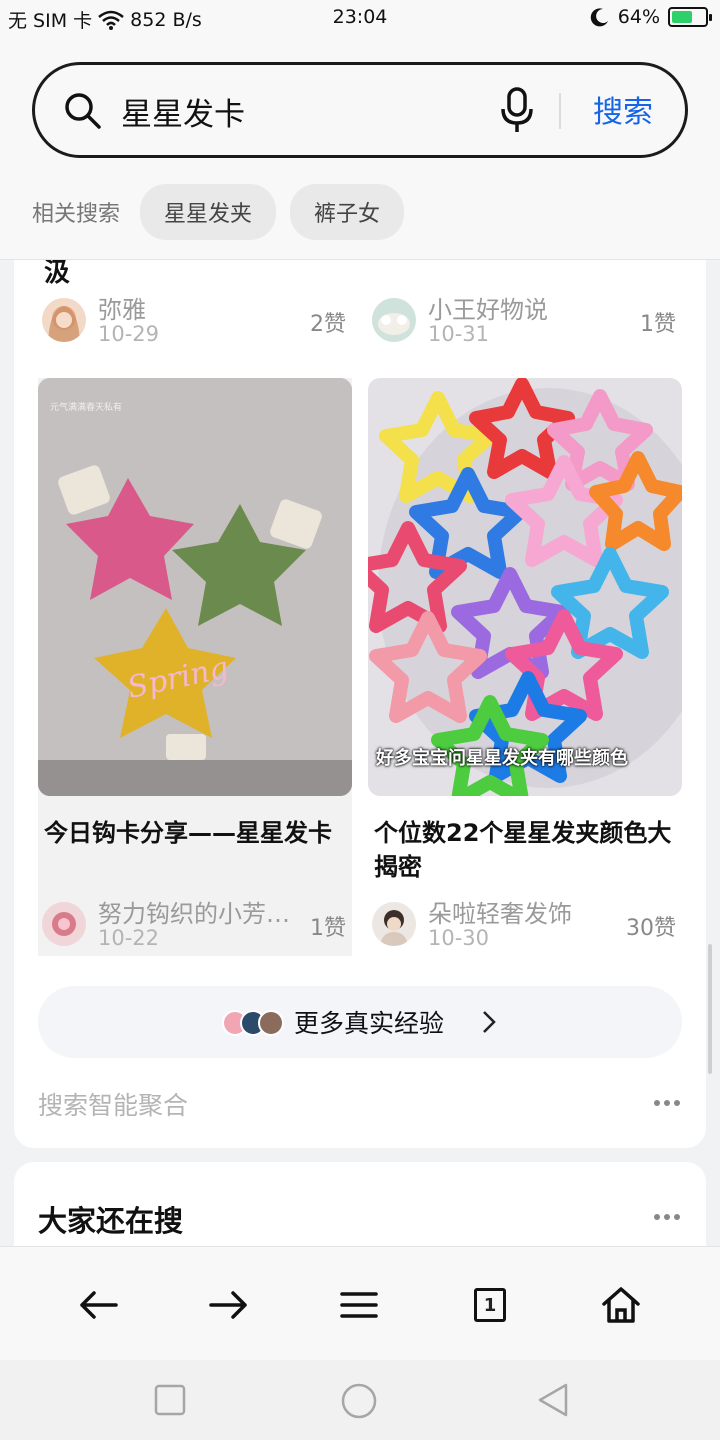 This screenshot has height=1440, width=720. What do you see at coordinates (502, 758) in the screenshot?
I see `image-caption: 好多宝宝问星星发夹有哪些颜色` at bounding box center [502, 758].